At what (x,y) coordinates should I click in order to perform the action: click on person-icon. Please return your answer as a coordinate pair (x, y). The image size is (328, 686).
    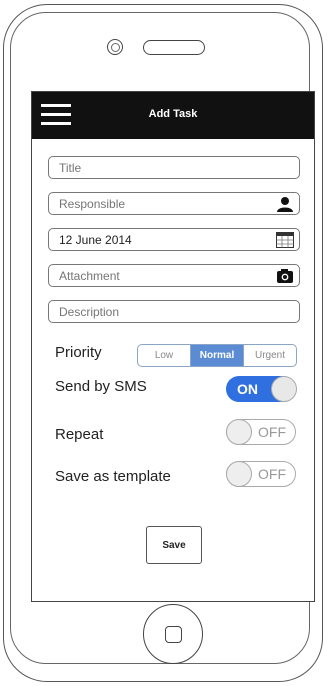
    Looking at the image, I should click on (285, 204).